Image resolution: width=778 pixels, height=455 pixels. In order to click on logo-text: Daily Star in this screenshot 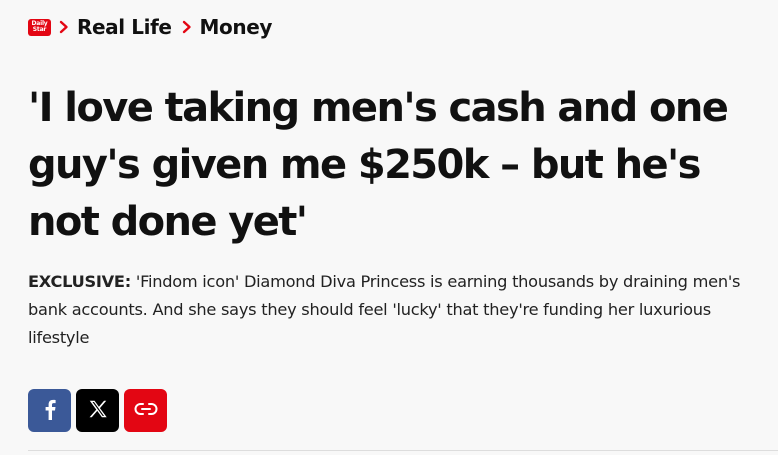, I will do `click(39, 26)`.